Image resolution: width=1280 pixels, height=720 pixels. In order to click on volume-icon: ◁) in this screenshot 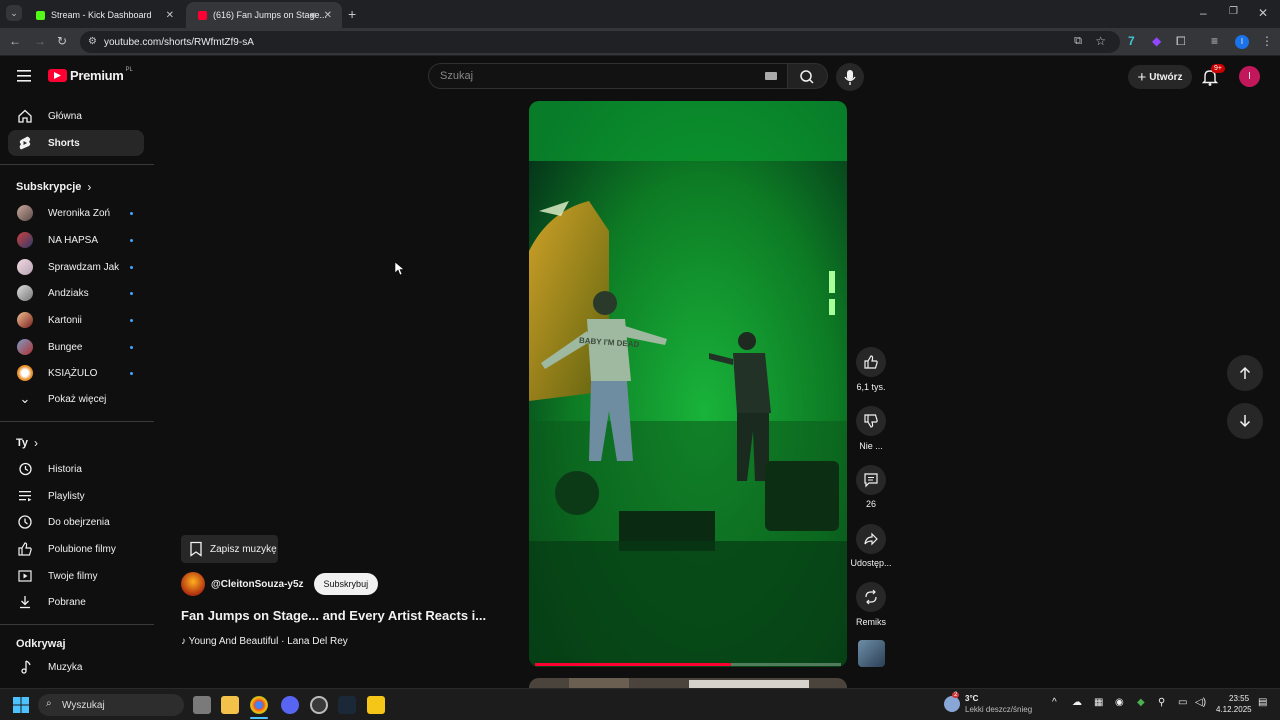, I will do `click(1200, 702)`.